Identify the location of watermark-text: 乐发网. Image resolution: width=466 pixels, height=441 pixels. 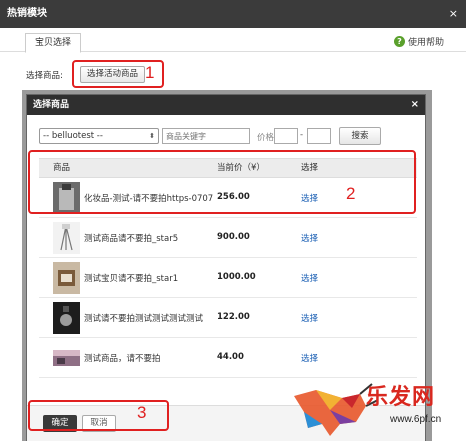
(401, 397).